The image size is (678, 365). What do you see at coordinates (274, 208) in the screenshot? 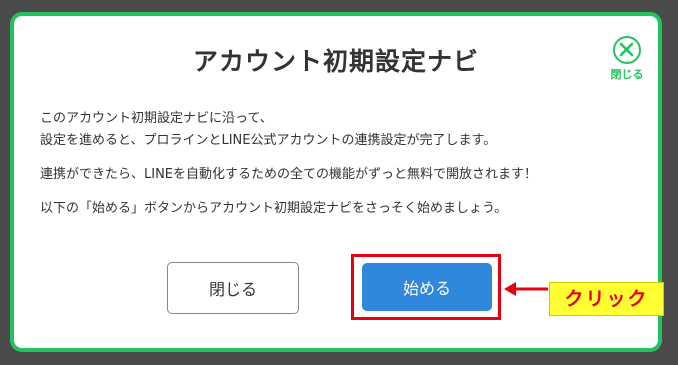
I see `body-paragraph-4: 以下の「始める」ボタンからアカウント初期設定ナビをさっそく始めましょう。` at bounding box center [274, 208].